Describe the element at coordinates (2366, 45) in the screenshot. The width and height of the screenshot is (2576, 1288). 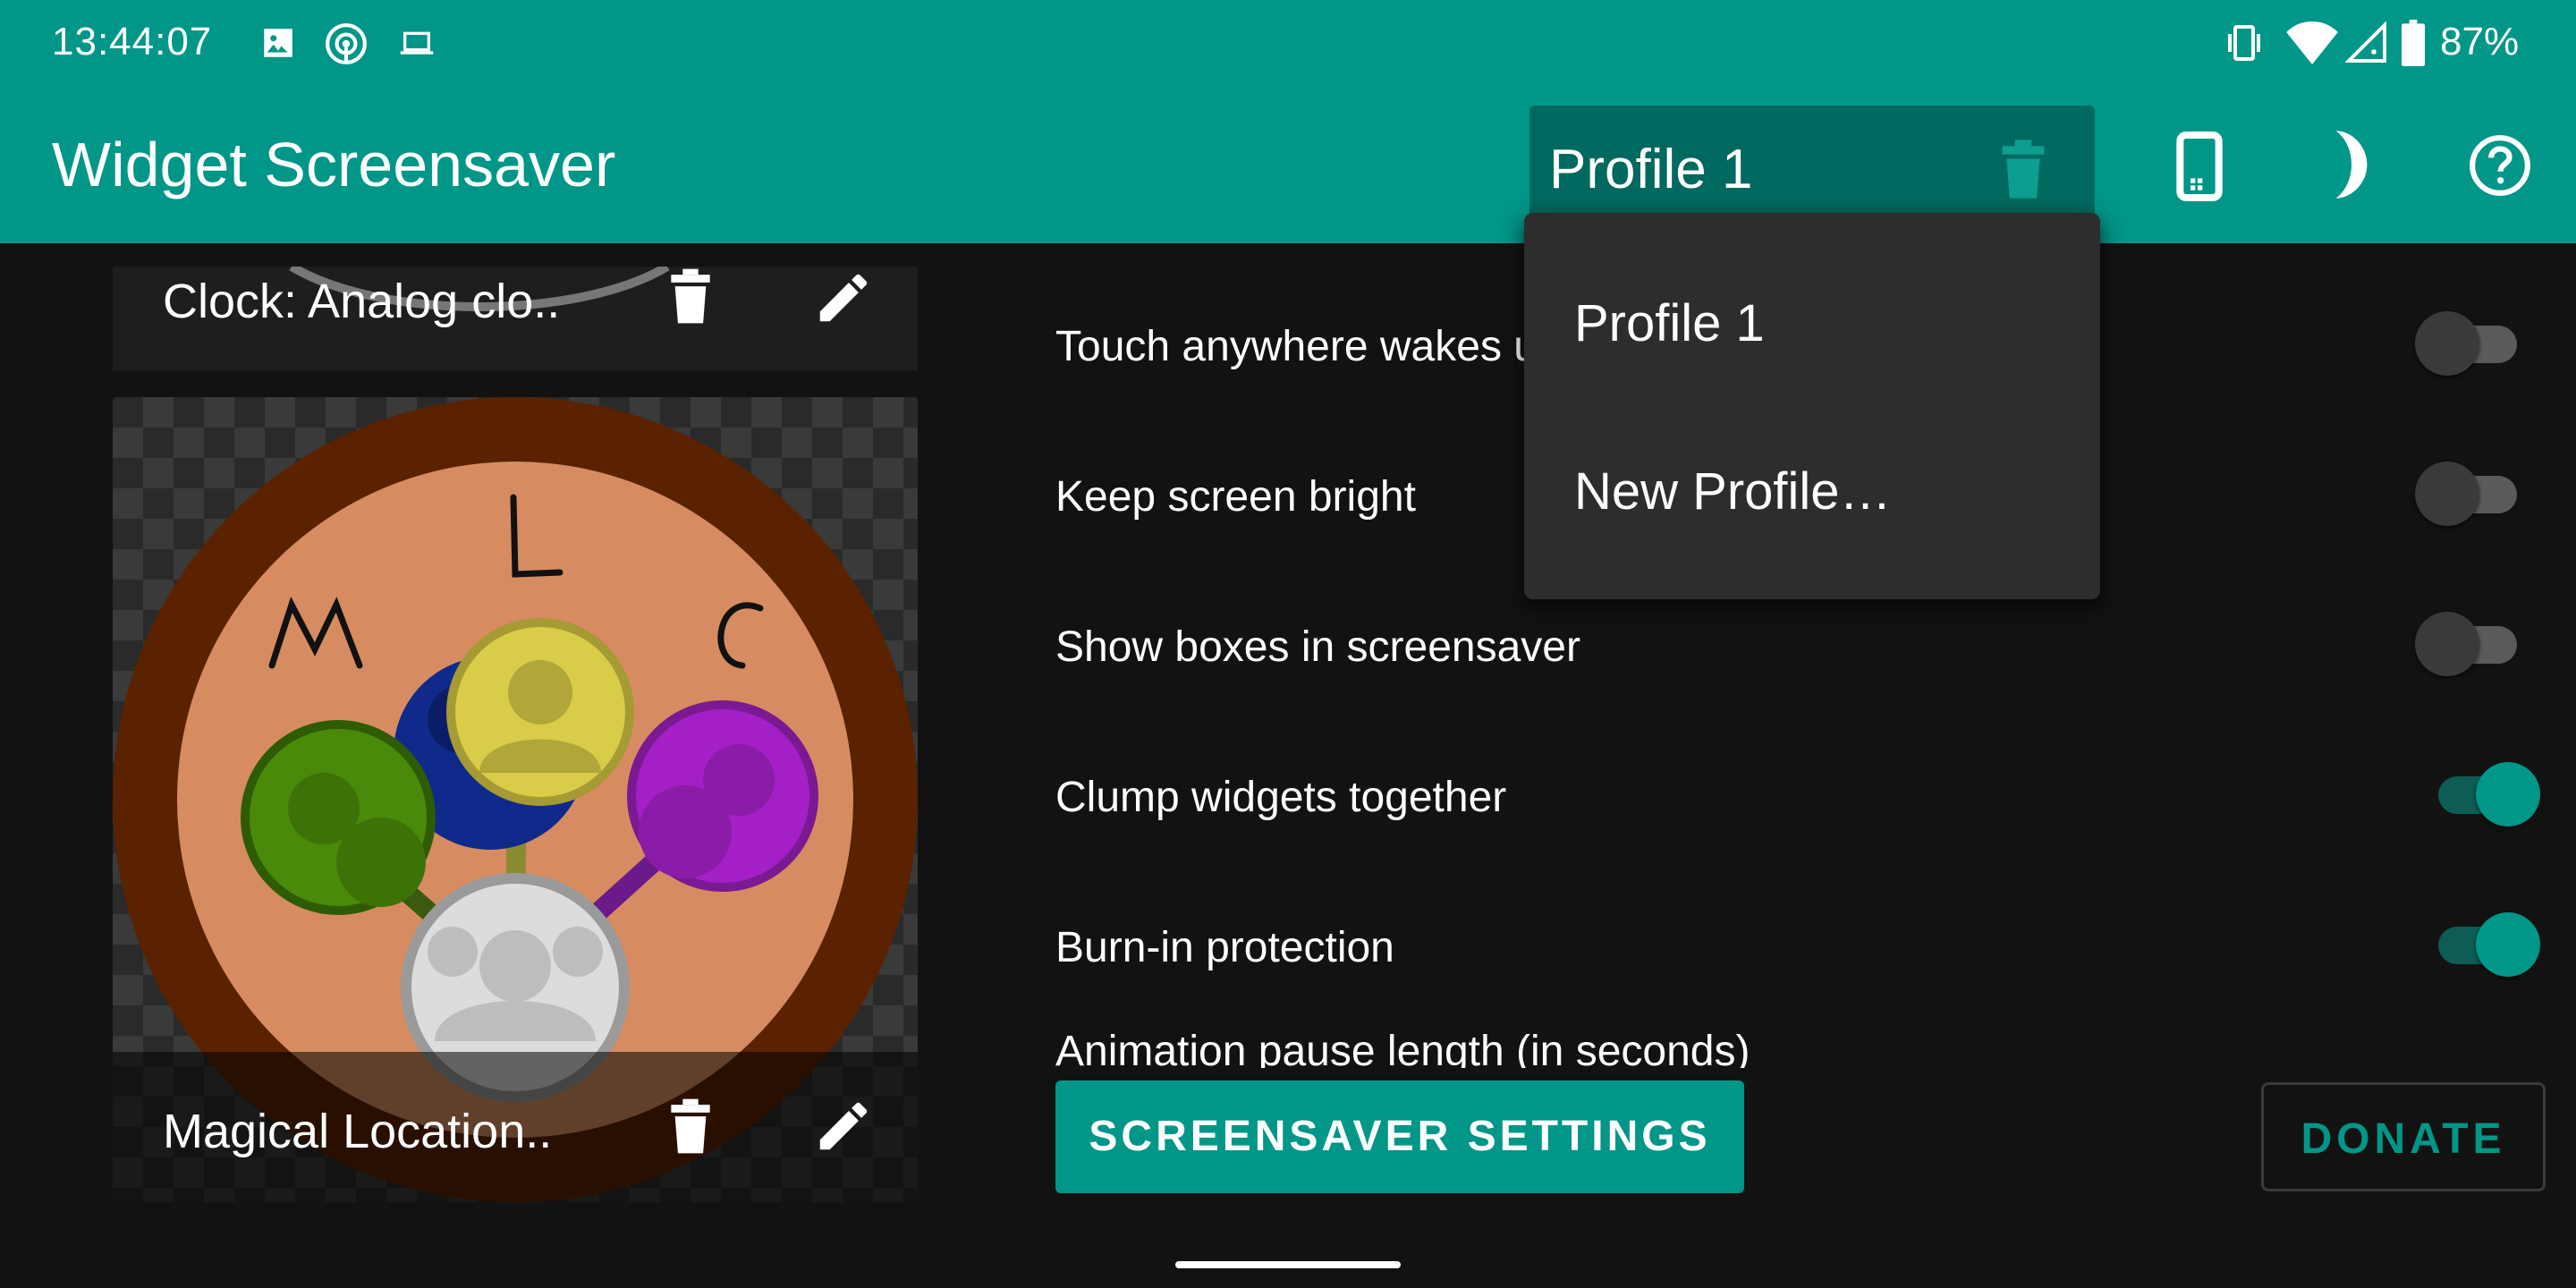
I see `signal-icon` at that location.